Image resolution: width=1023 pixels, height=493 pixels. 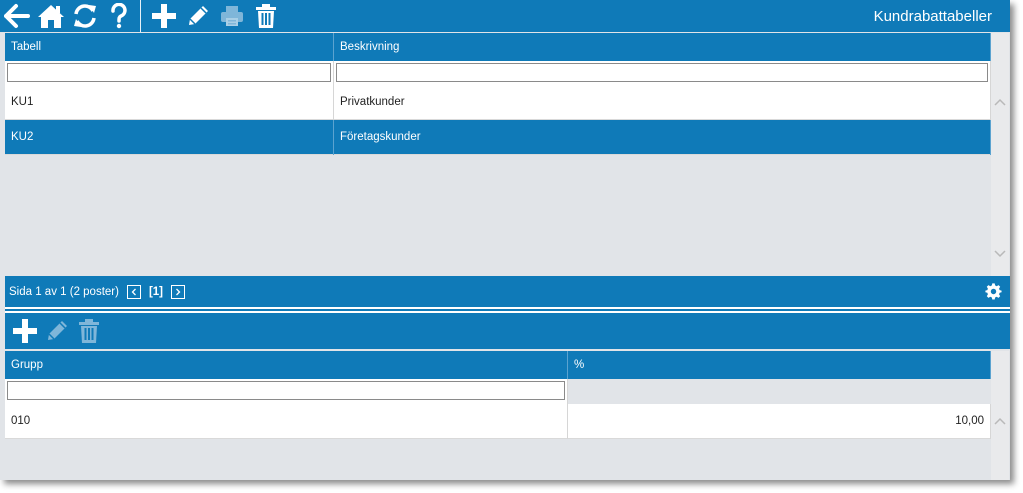 I want to click on cell-procent: 10,00, so click(x=779, y=421).